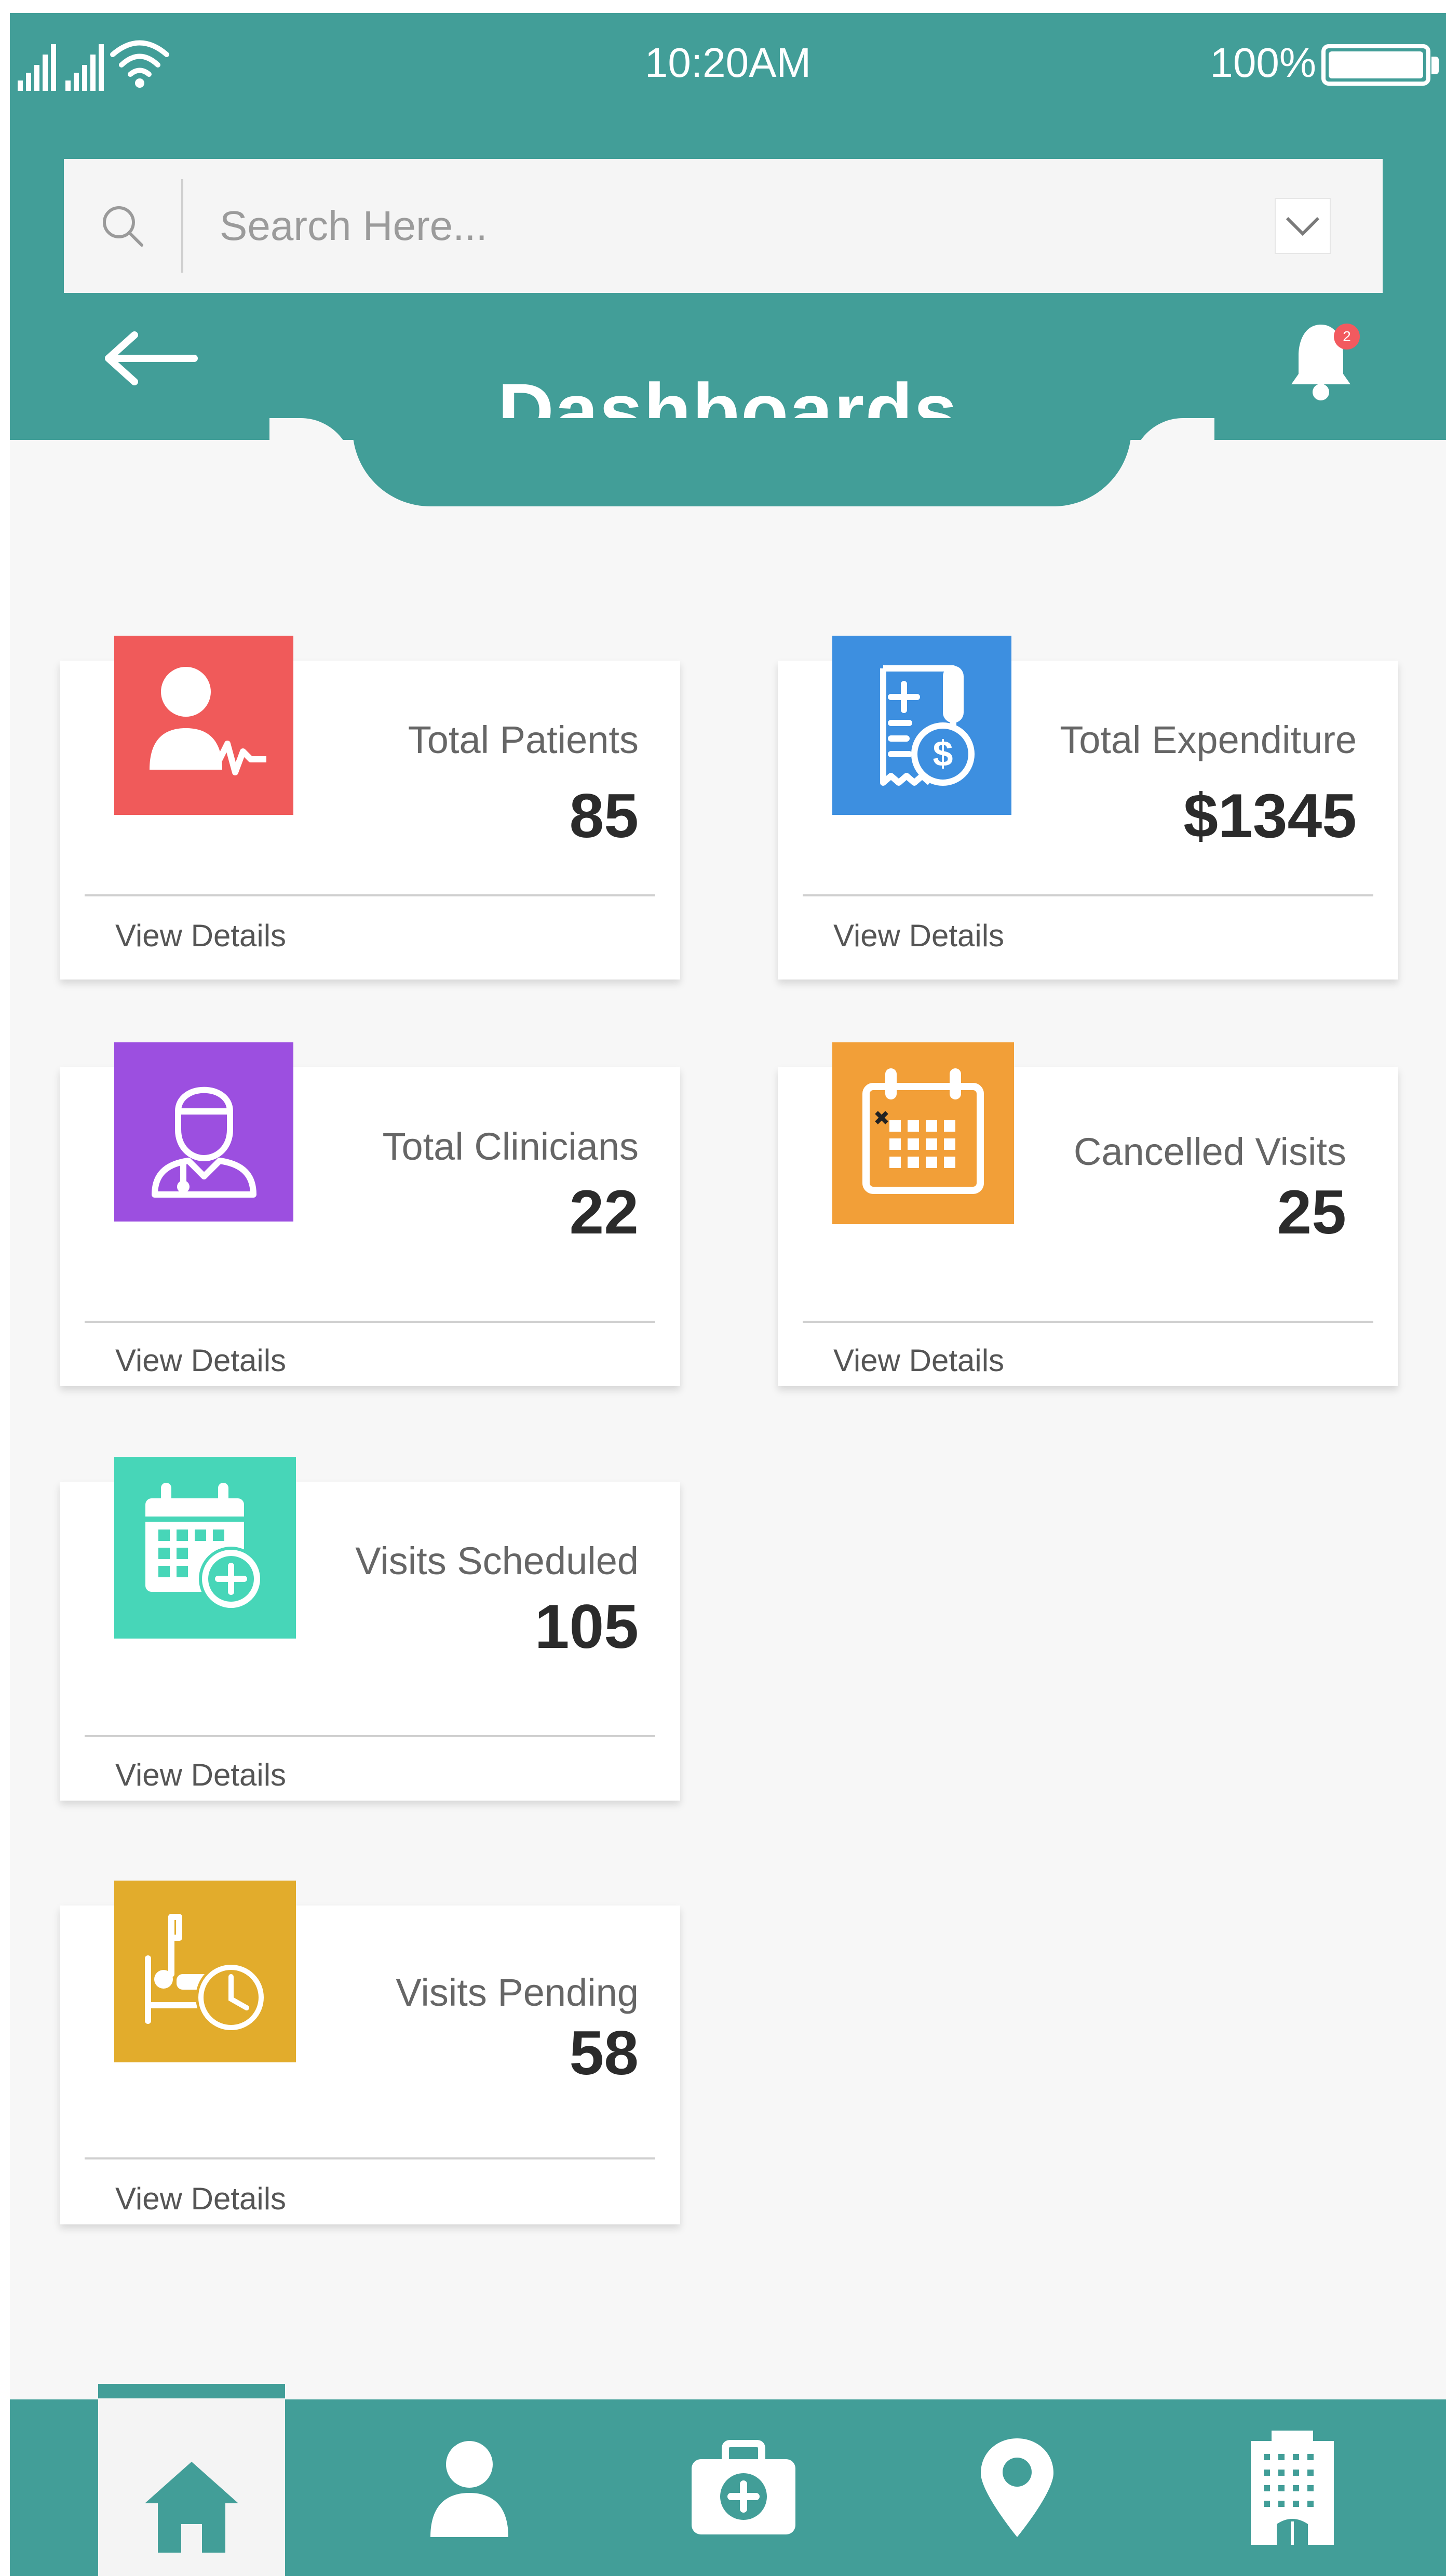 This screenshot has height=2576, width=1446. What do you see at coordinates (729, 226) in the screenshot?
I see `search-input` at bounding box center [729, 226].